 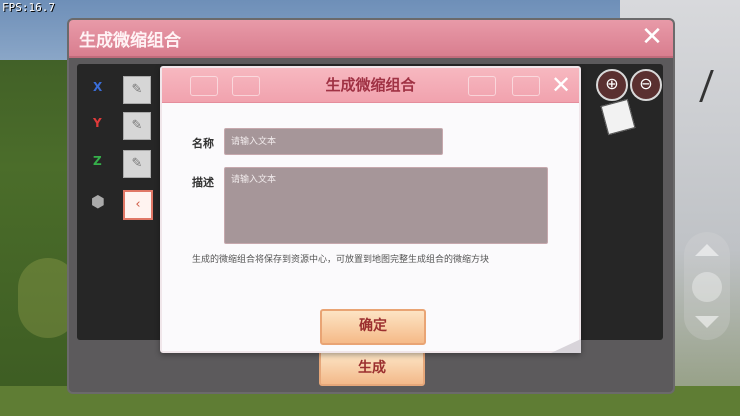 I want to click on cube-icon: ⬢, so click(x=98, y=201).